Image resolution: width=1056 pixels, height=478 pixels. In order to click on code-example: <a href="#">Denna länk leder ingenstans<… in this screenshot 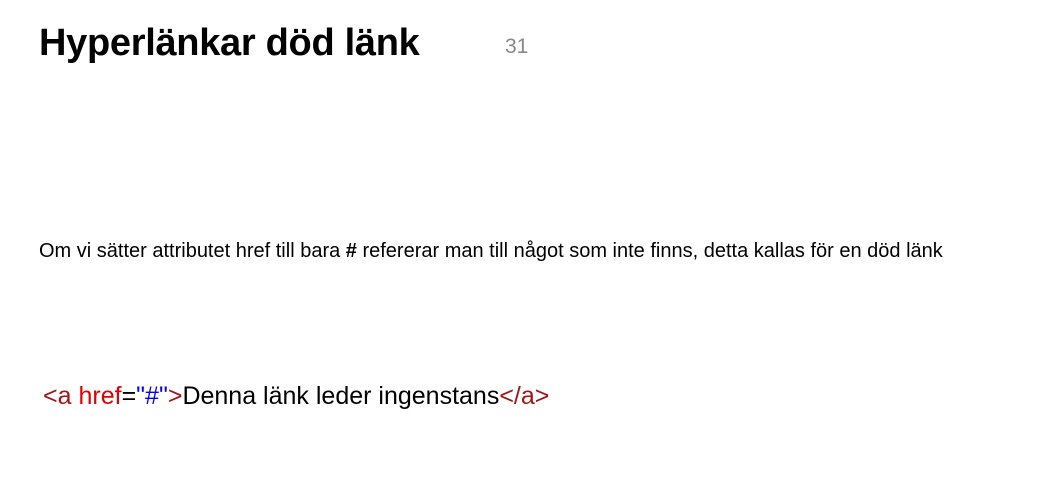, I will do `click(296, 396)`.